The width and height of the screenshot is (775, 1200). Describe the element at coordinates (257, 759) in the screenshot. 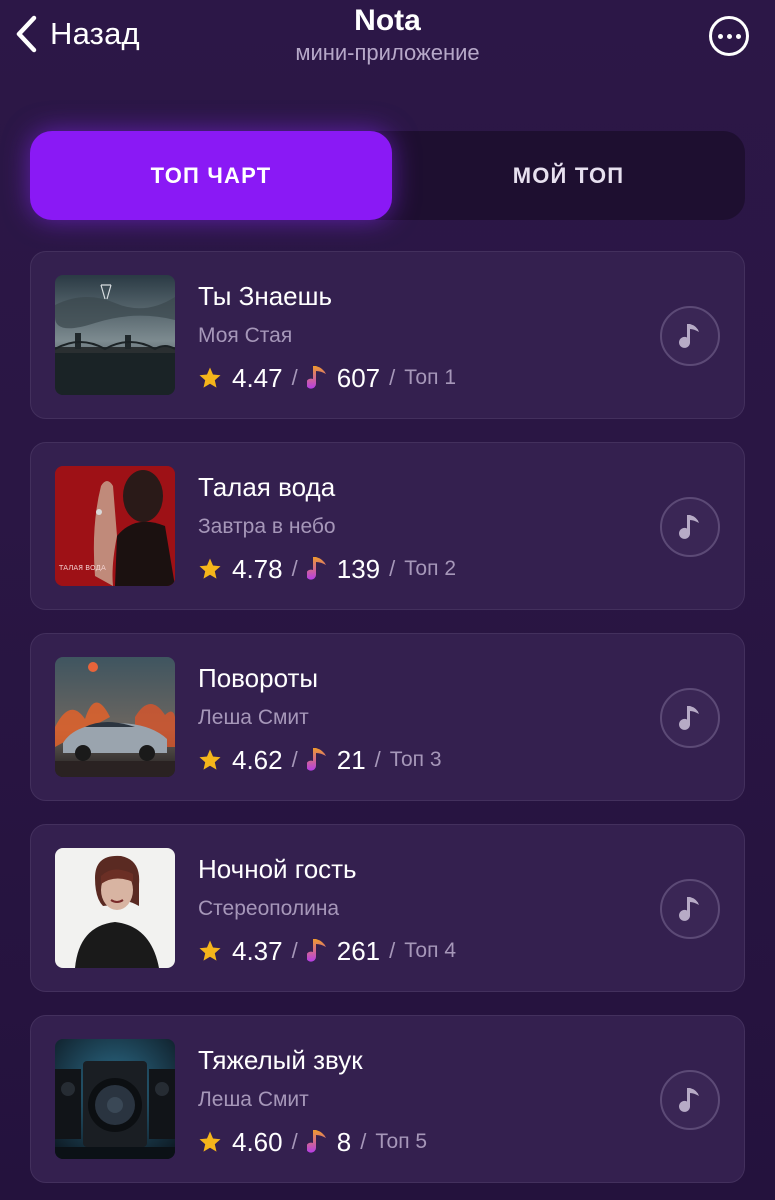

I see `rating-value: 4.62` at that location.